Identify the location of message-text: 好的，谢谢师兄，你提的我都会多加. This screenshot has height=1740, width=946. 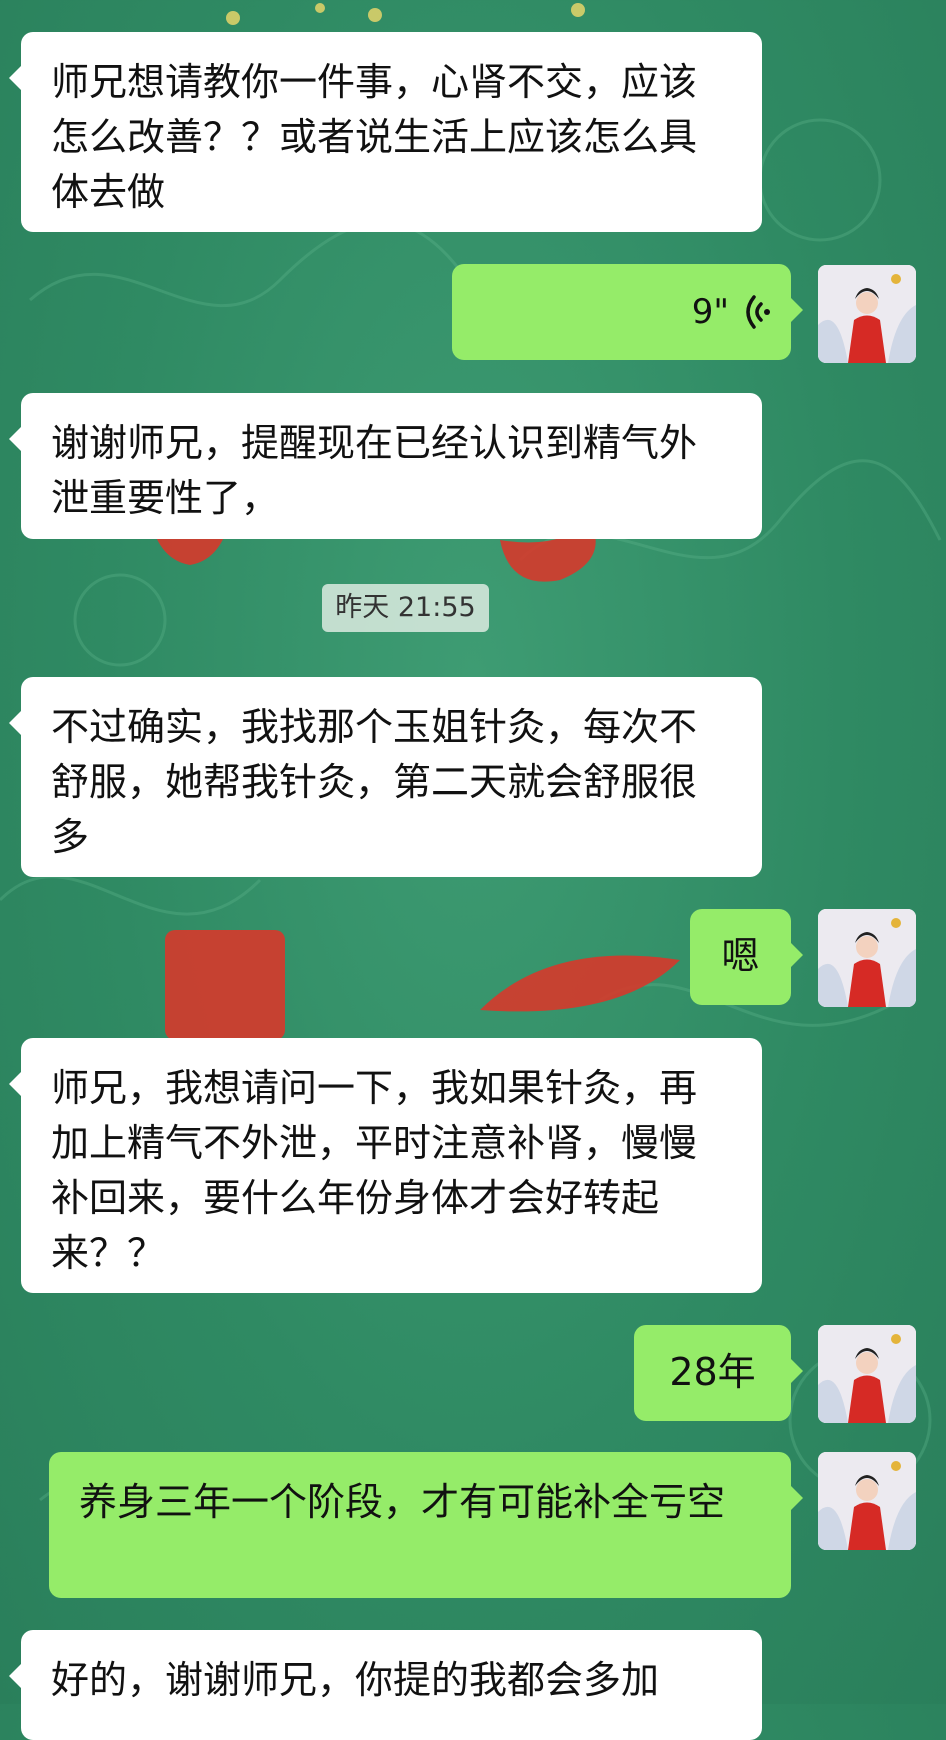
(355, 1680).